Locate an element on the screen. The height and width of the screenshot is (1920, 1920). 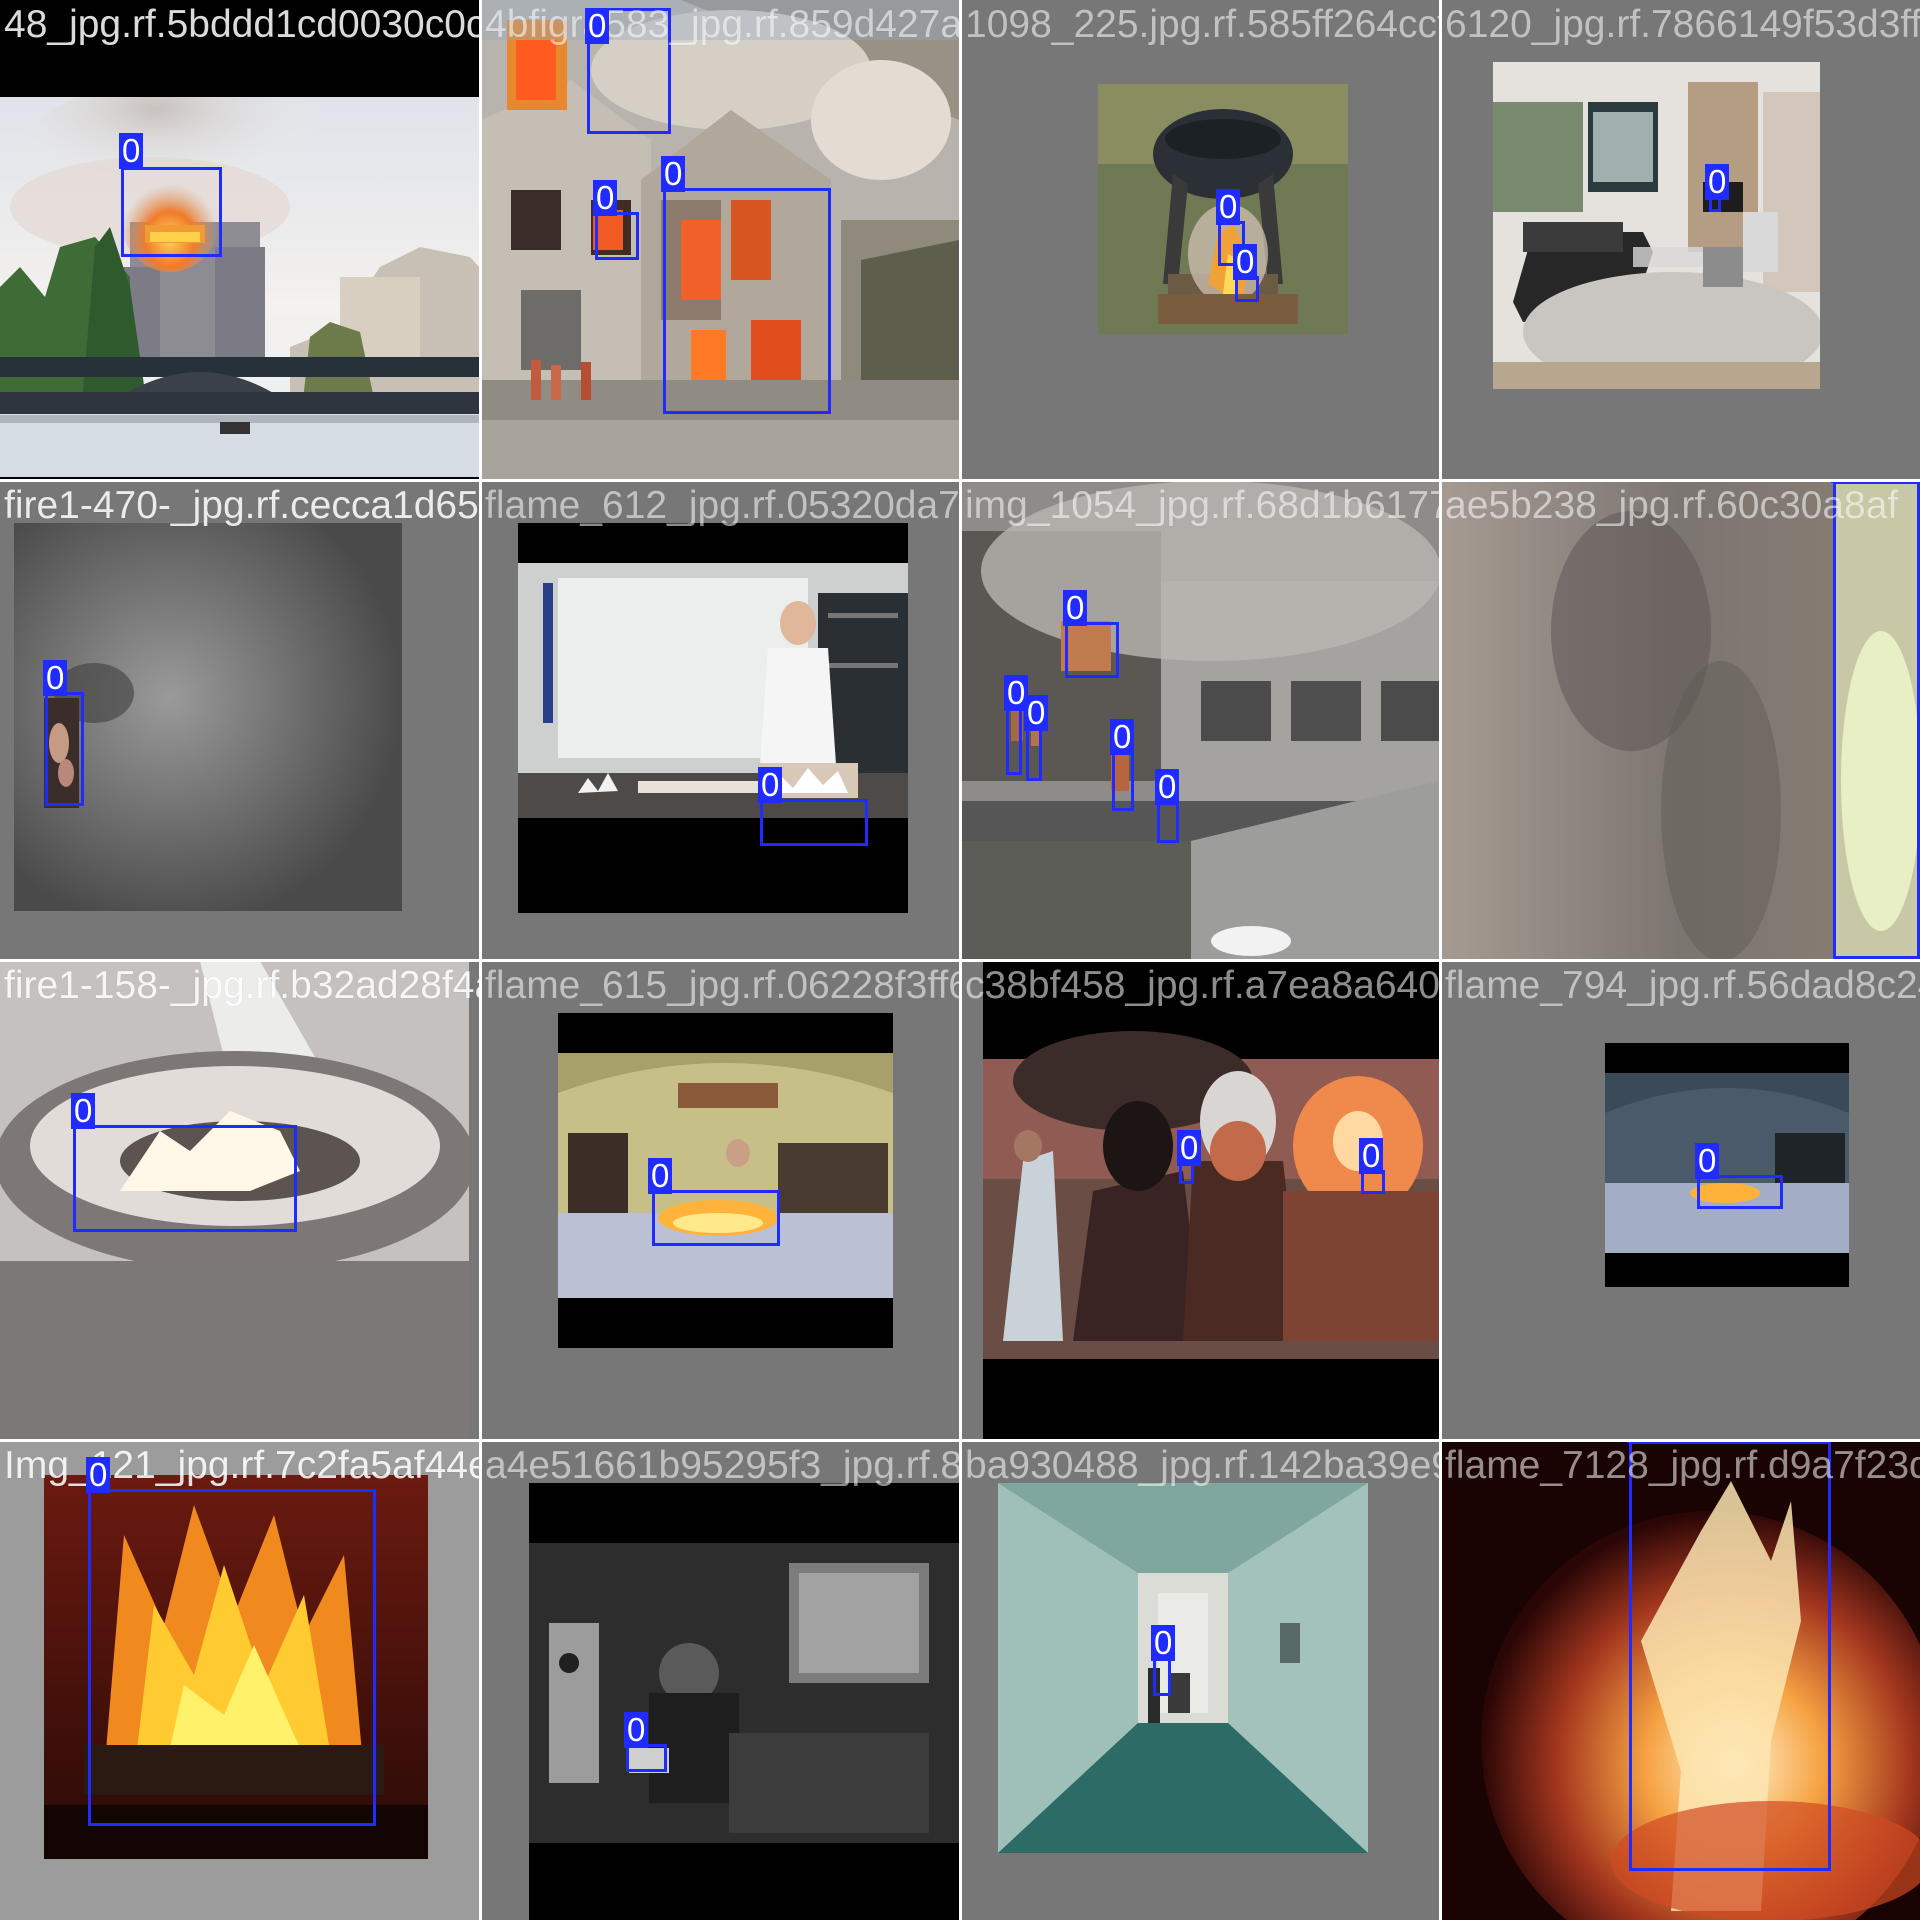
tile-burning-houses: 0 0 0 4bfigra583_jpg.rf.859d427a is located at coordinates (720, 239).